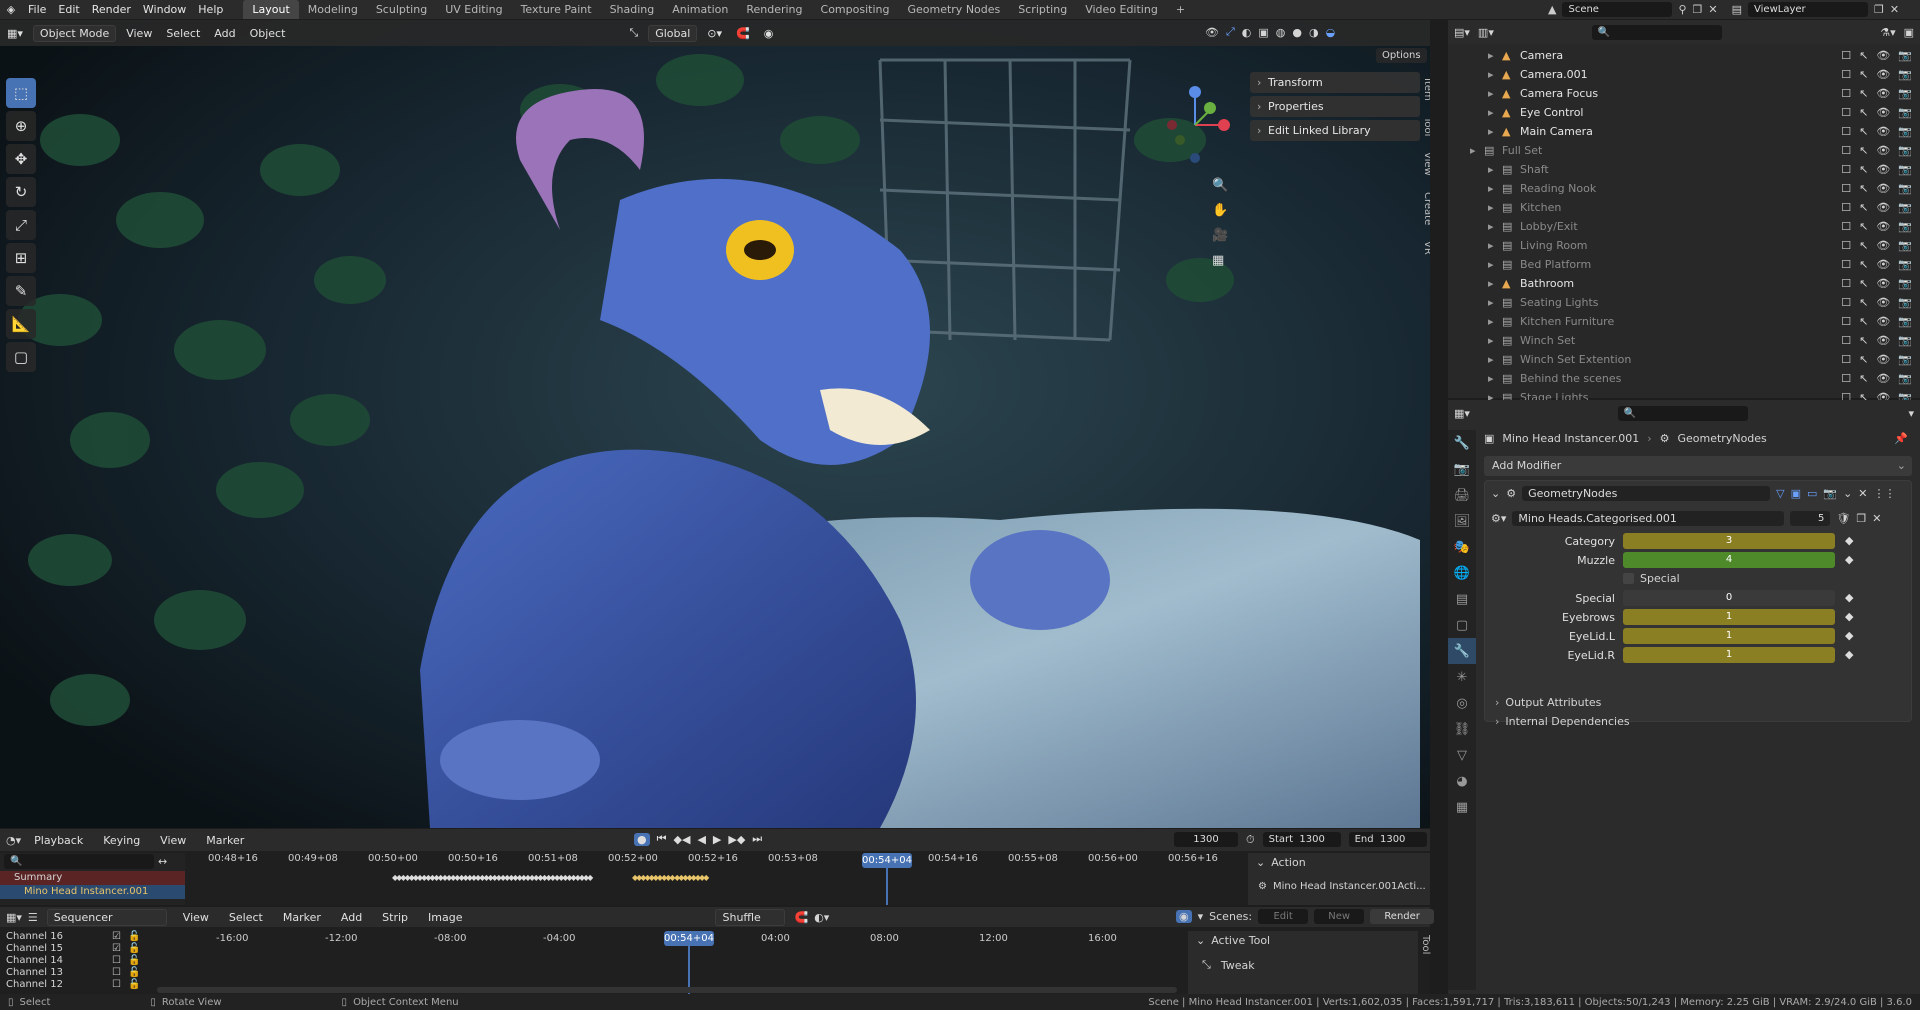  Describe the element at coordinates (1684, 264) in the screenshot. I see `outliner-row: ▸ ▤ Bed Platform ☐ ↖ 👁 📷` at that location.